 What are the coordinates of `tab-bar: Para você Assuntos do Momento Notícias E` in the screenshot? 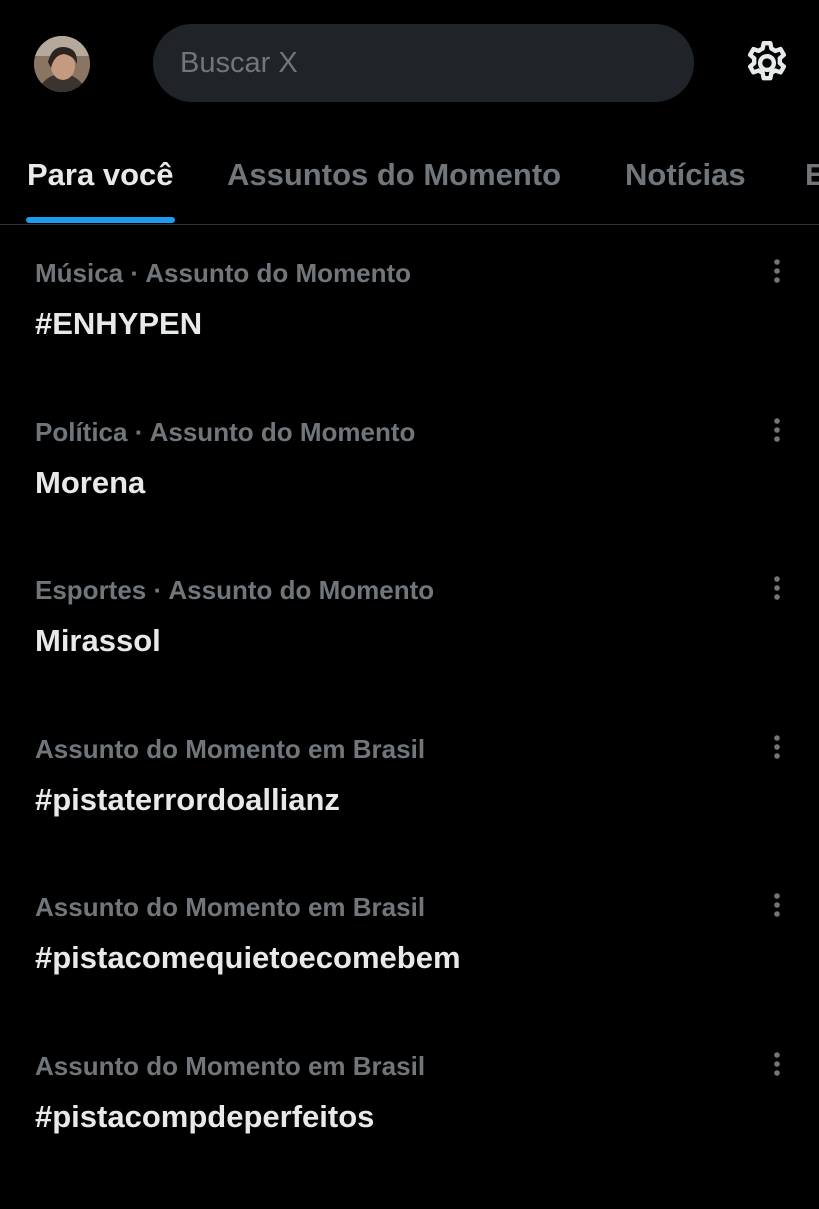 It's located at (409, 177).